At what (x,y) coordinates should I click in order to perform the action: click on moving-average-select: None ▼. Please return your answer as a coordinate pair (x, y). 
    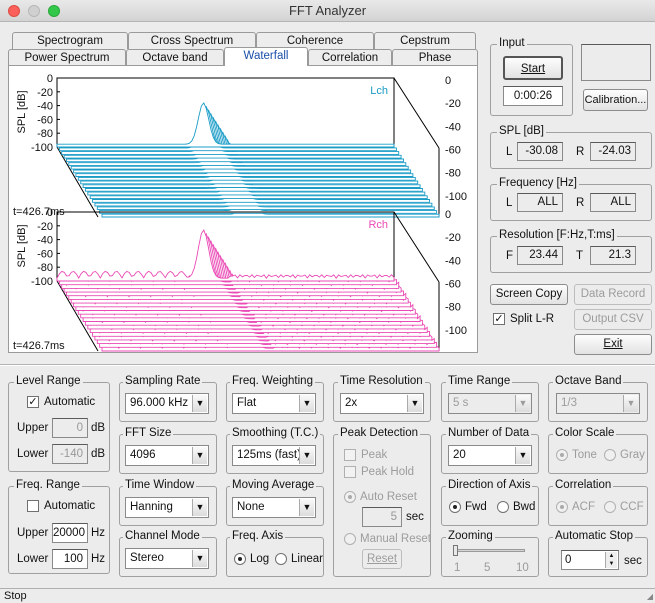
    Looking at the image, I should click on (274, 507).